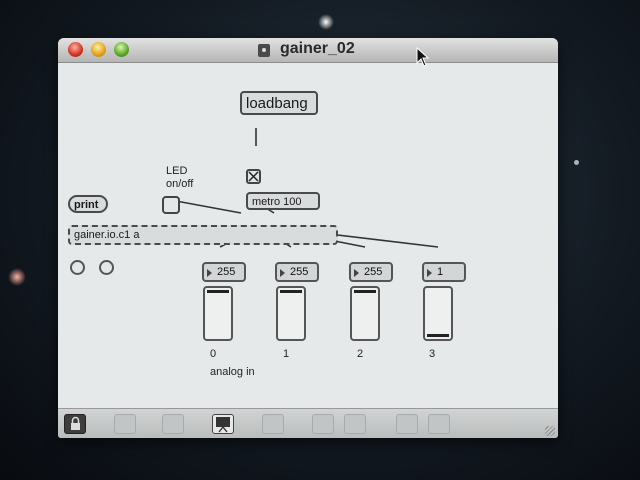 The width and height of the screenshot is (640, 480). I want to click on number-value: 1, so click(440, 272).